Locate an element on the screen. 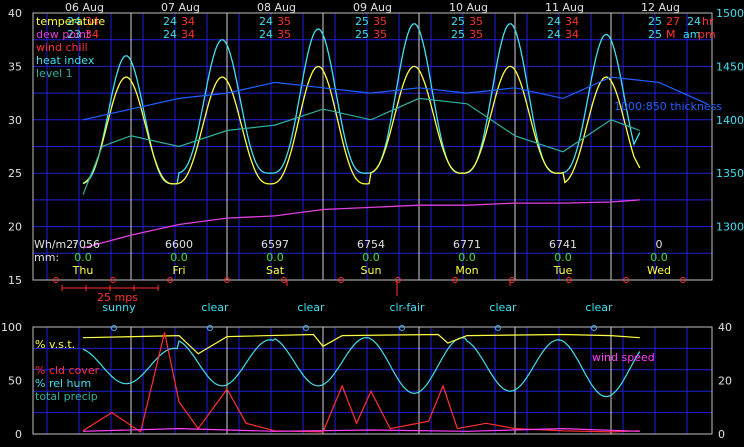  high-temp: 27 is located at coordinates (673, 21).